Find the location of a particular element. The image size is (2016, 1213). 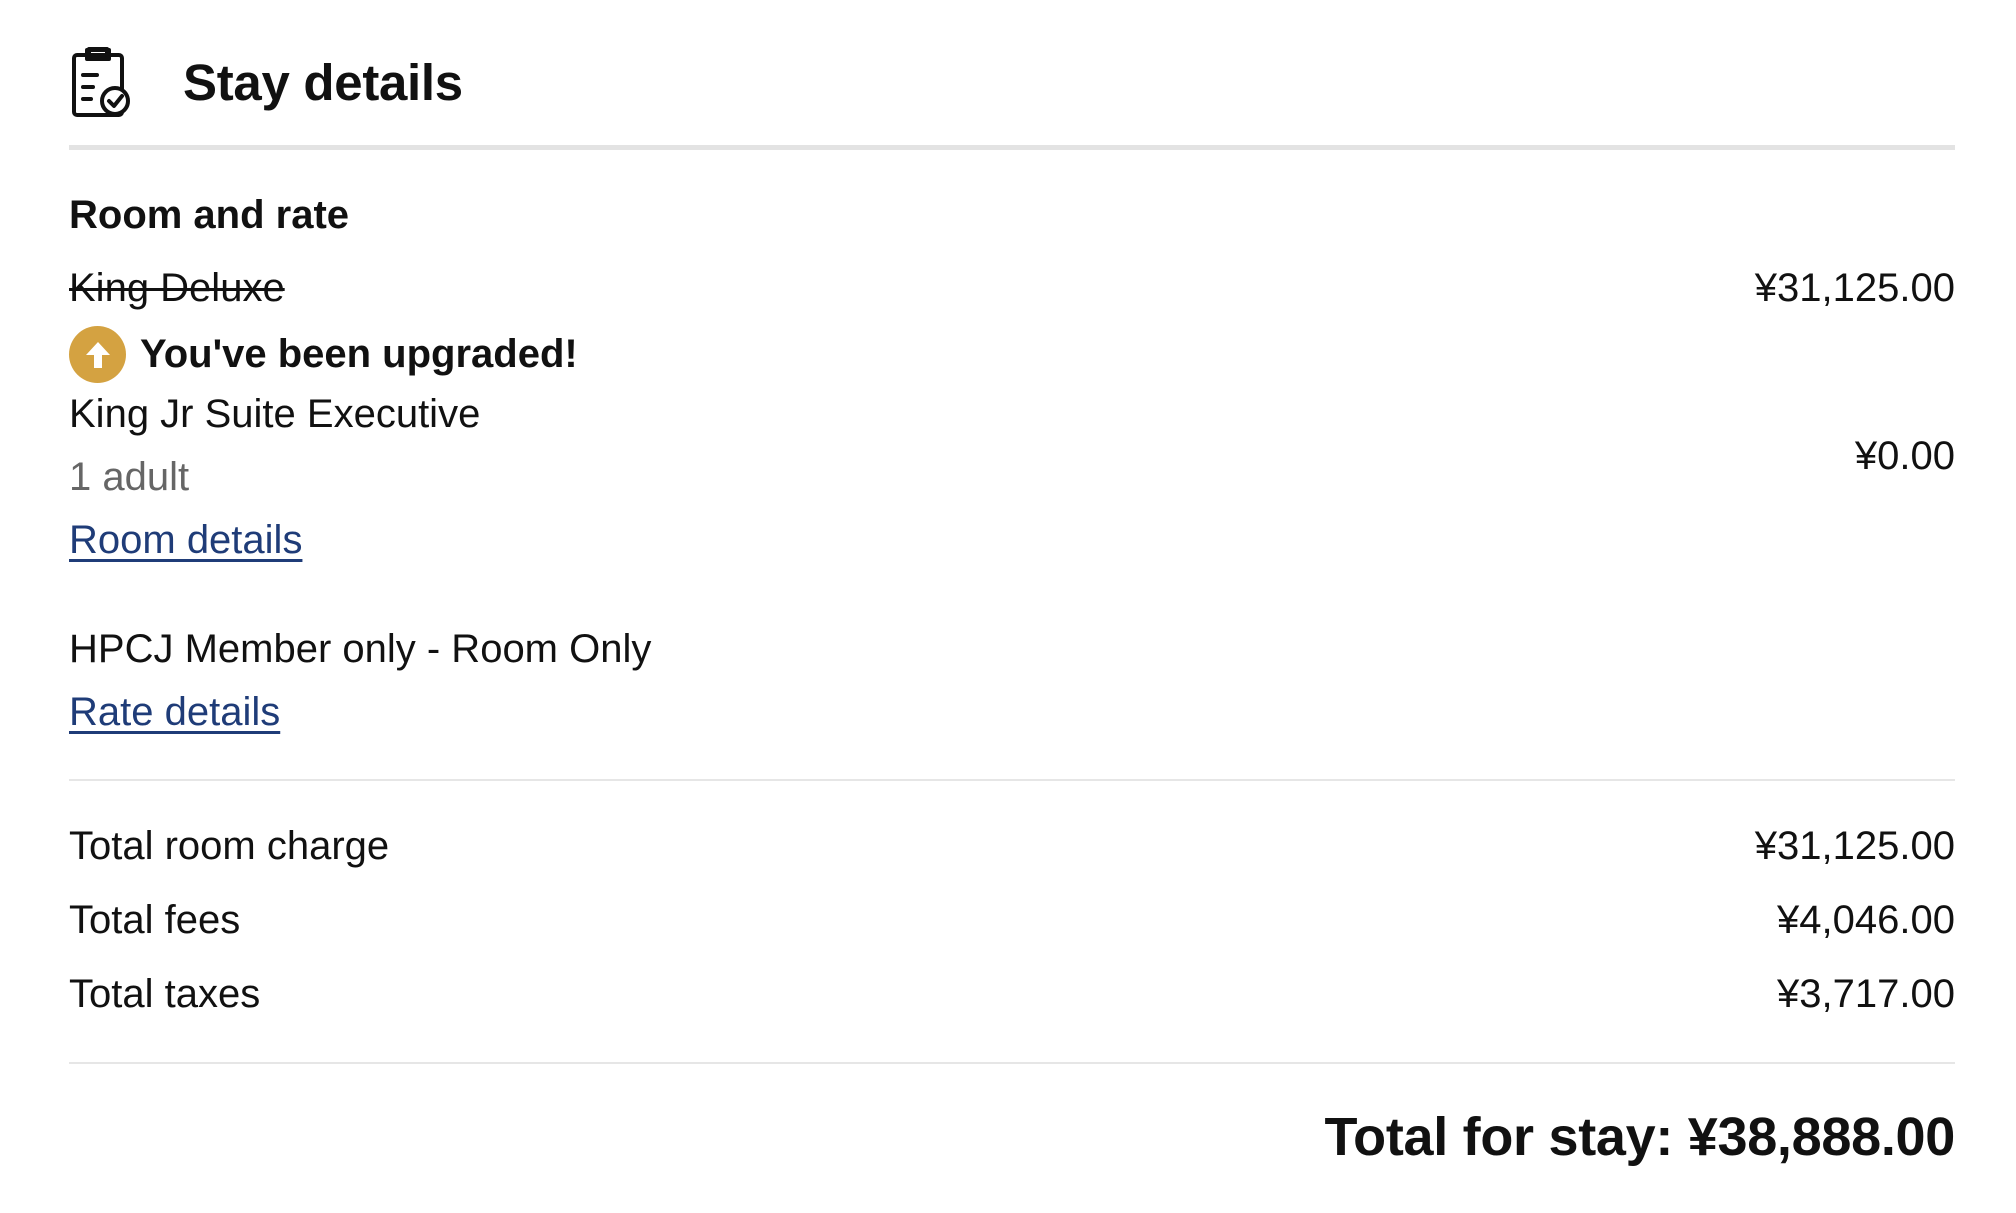

room-details-link: Room details is located at coordinates (185, 540).